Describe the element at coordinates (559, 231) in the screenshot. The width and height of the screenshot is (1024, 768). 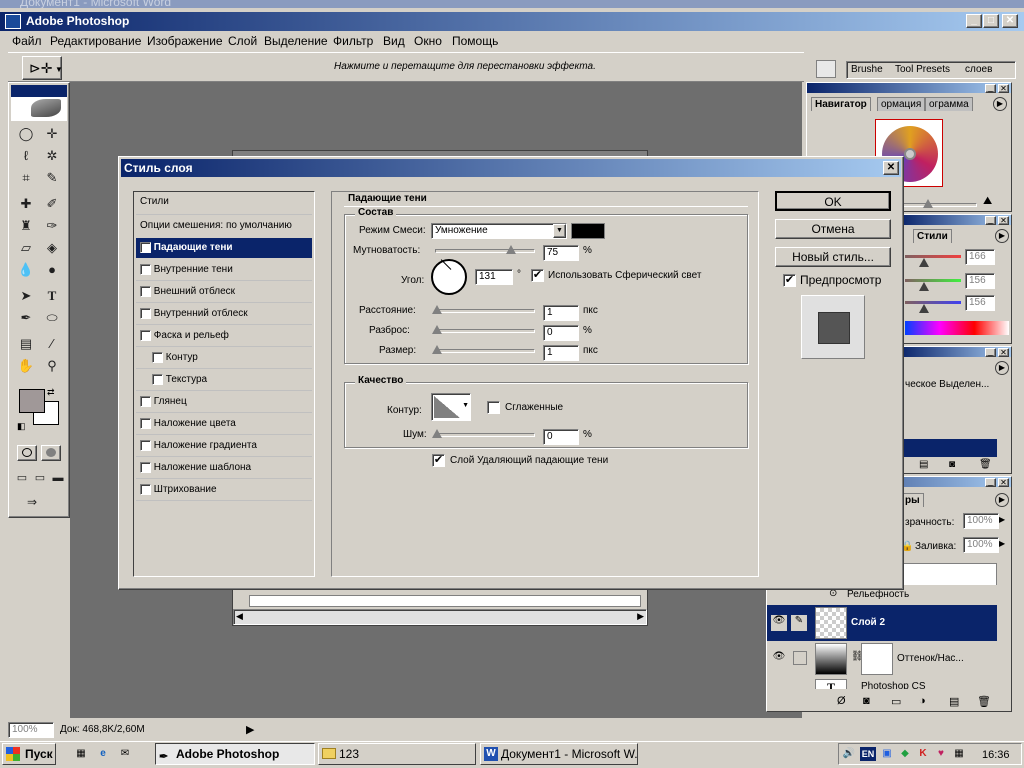
I see `chevron-down-icon: ▼` at that location.